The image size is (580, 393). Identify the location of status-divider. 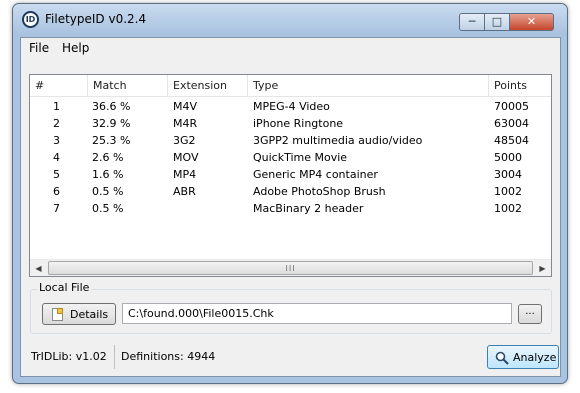
(114, 357).